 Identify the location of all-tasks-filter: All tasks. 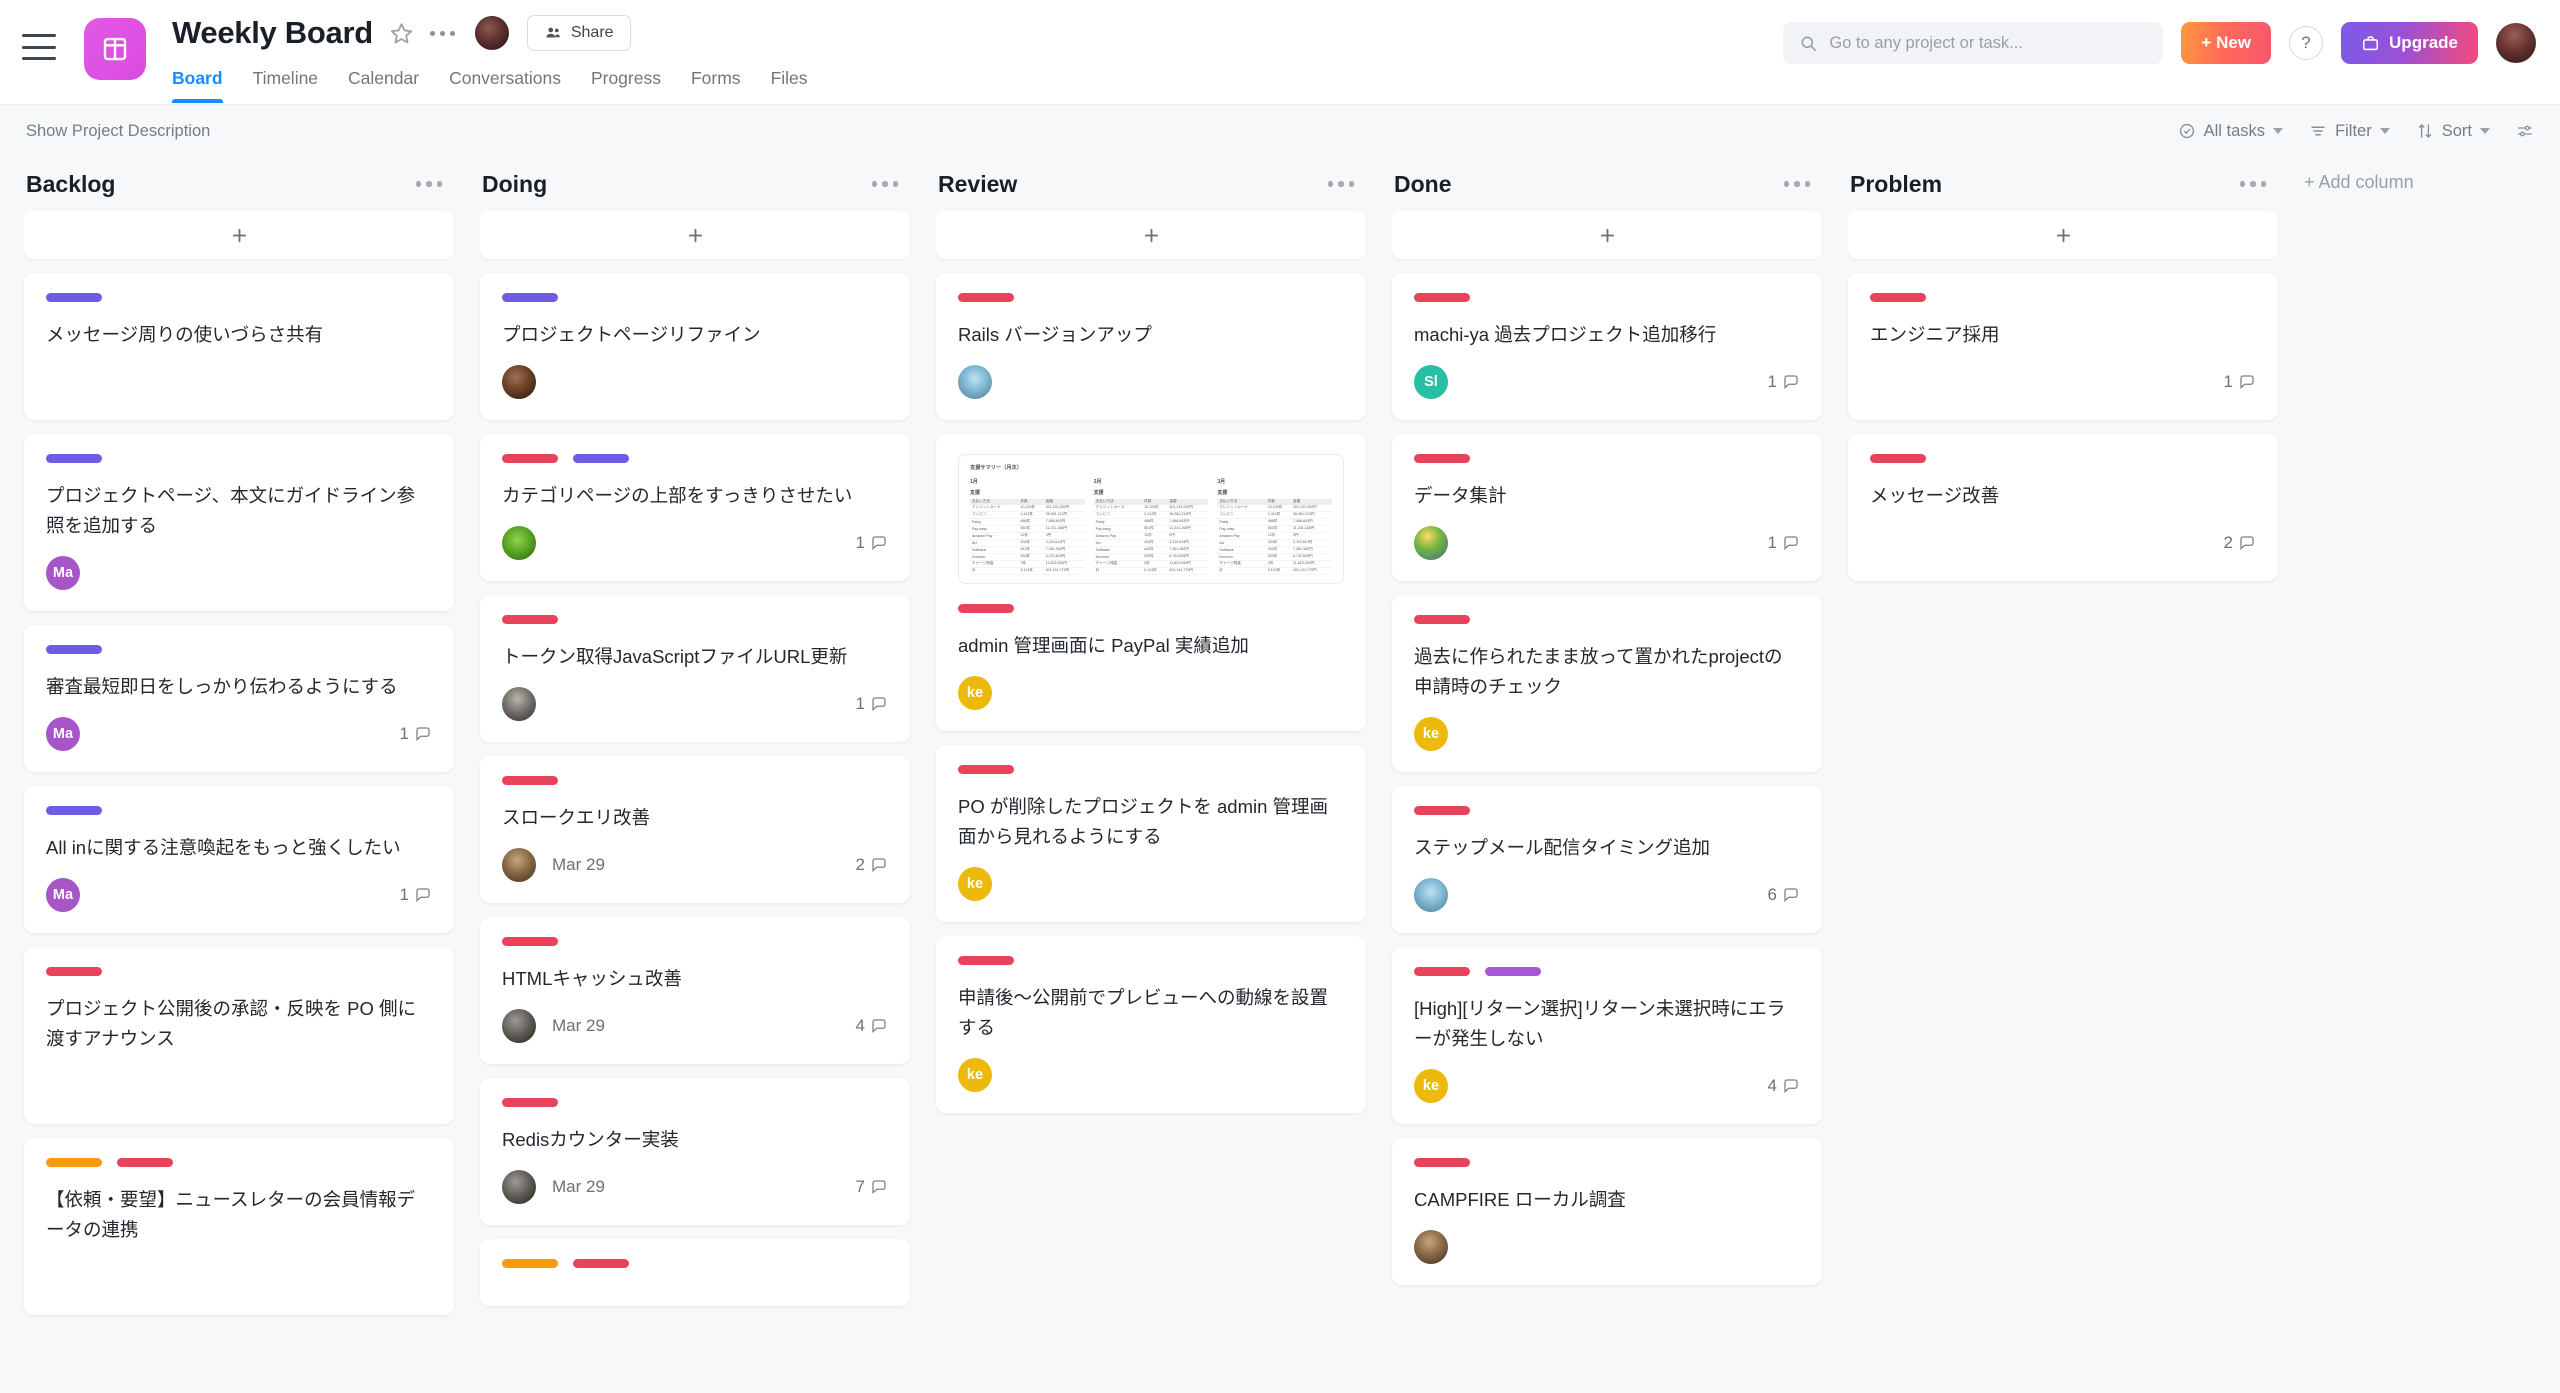
(2231, 131).